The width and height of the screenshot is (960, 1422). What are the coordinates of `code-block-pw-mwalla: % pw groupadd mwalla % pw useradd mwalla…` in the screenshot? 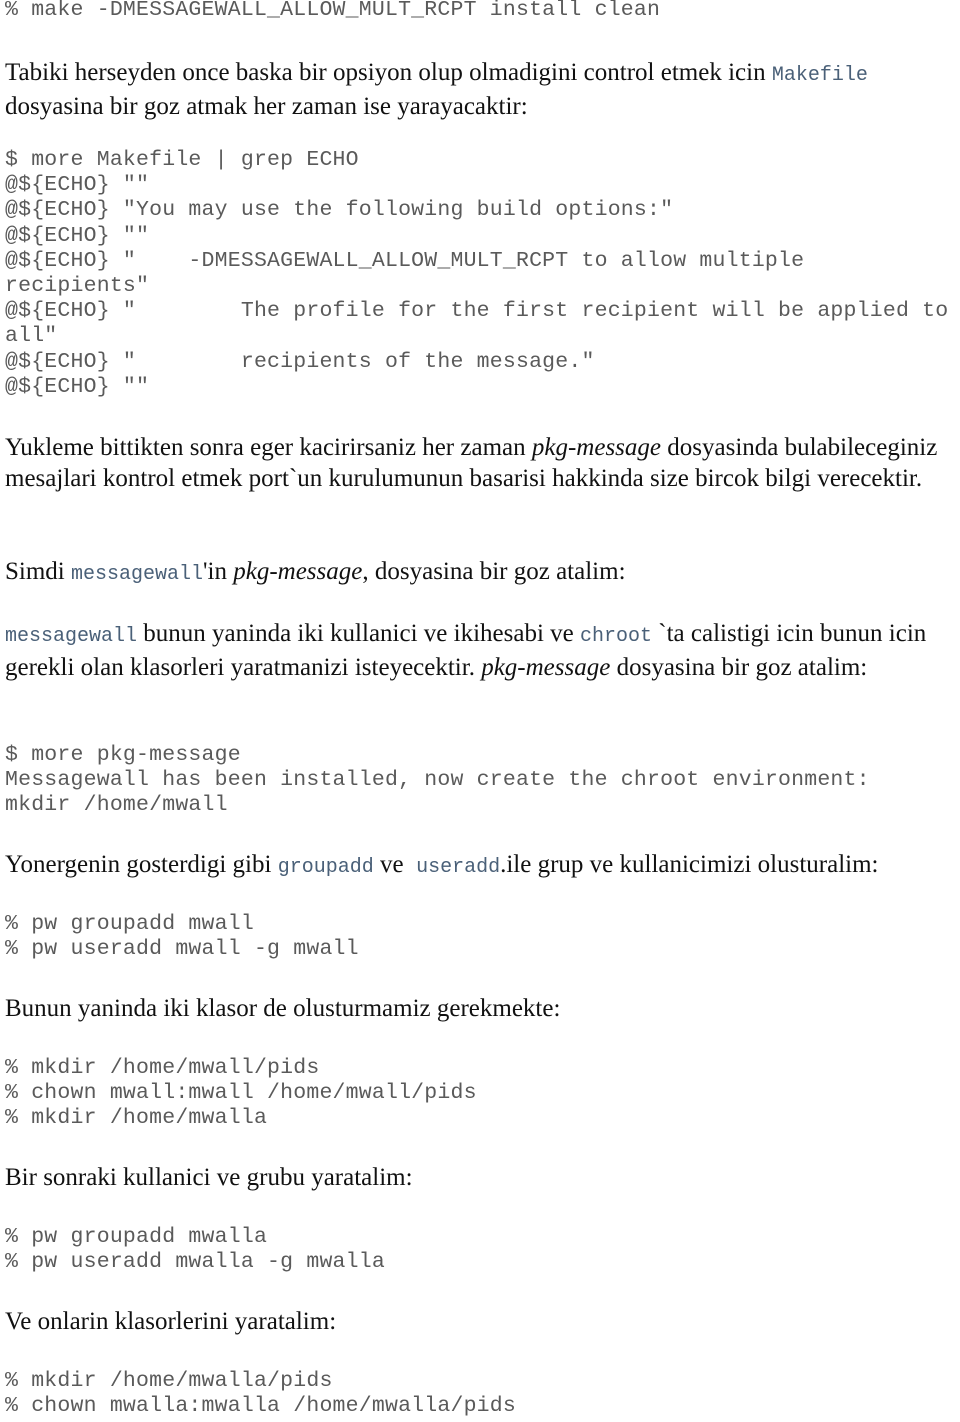 It's located at (192, 1250).